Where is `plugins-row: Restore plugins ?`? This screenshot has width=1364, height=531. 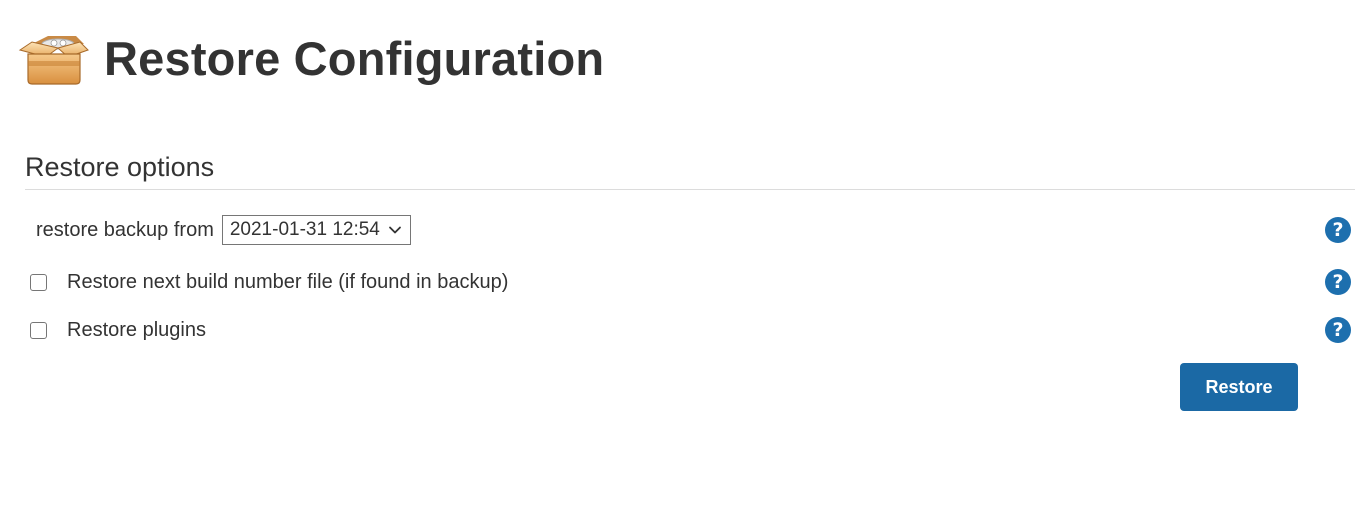 plugins-row: Restore plugins ? is located at coordinates (690, 330).